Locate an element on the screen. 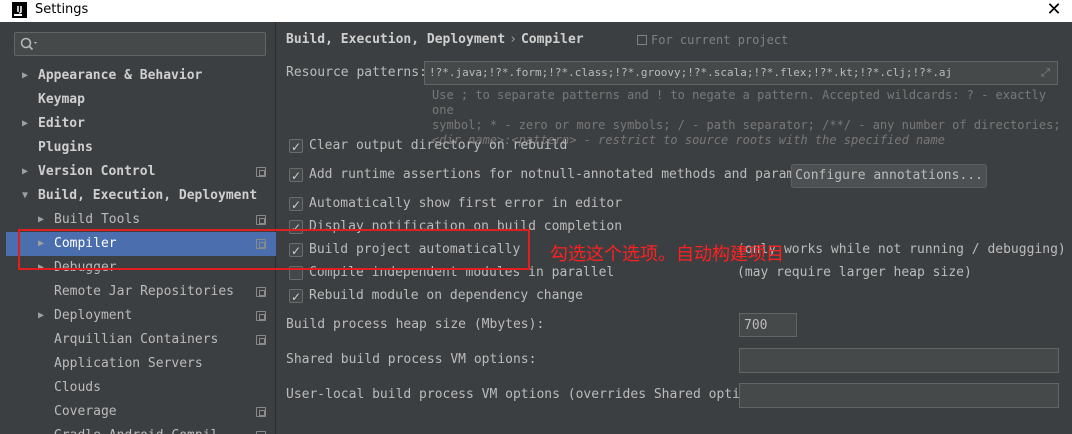 The height and width of the screenshot is (434, 1072). build-automatically-label: Build project automatically is located at coordinates (415, 249).